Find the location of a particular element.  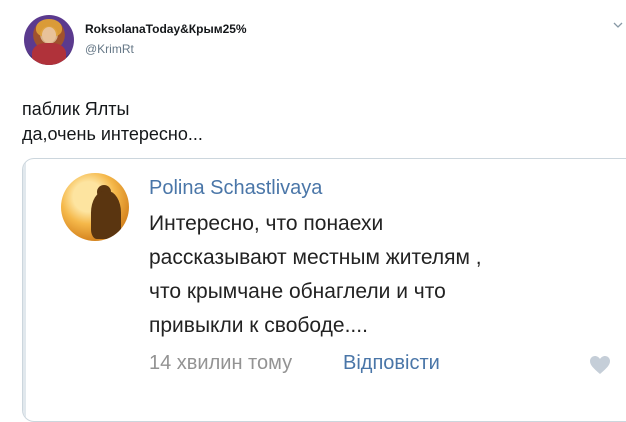

comment-text-line: рассказывают местным жителям , is located at coordinates (315, 257).